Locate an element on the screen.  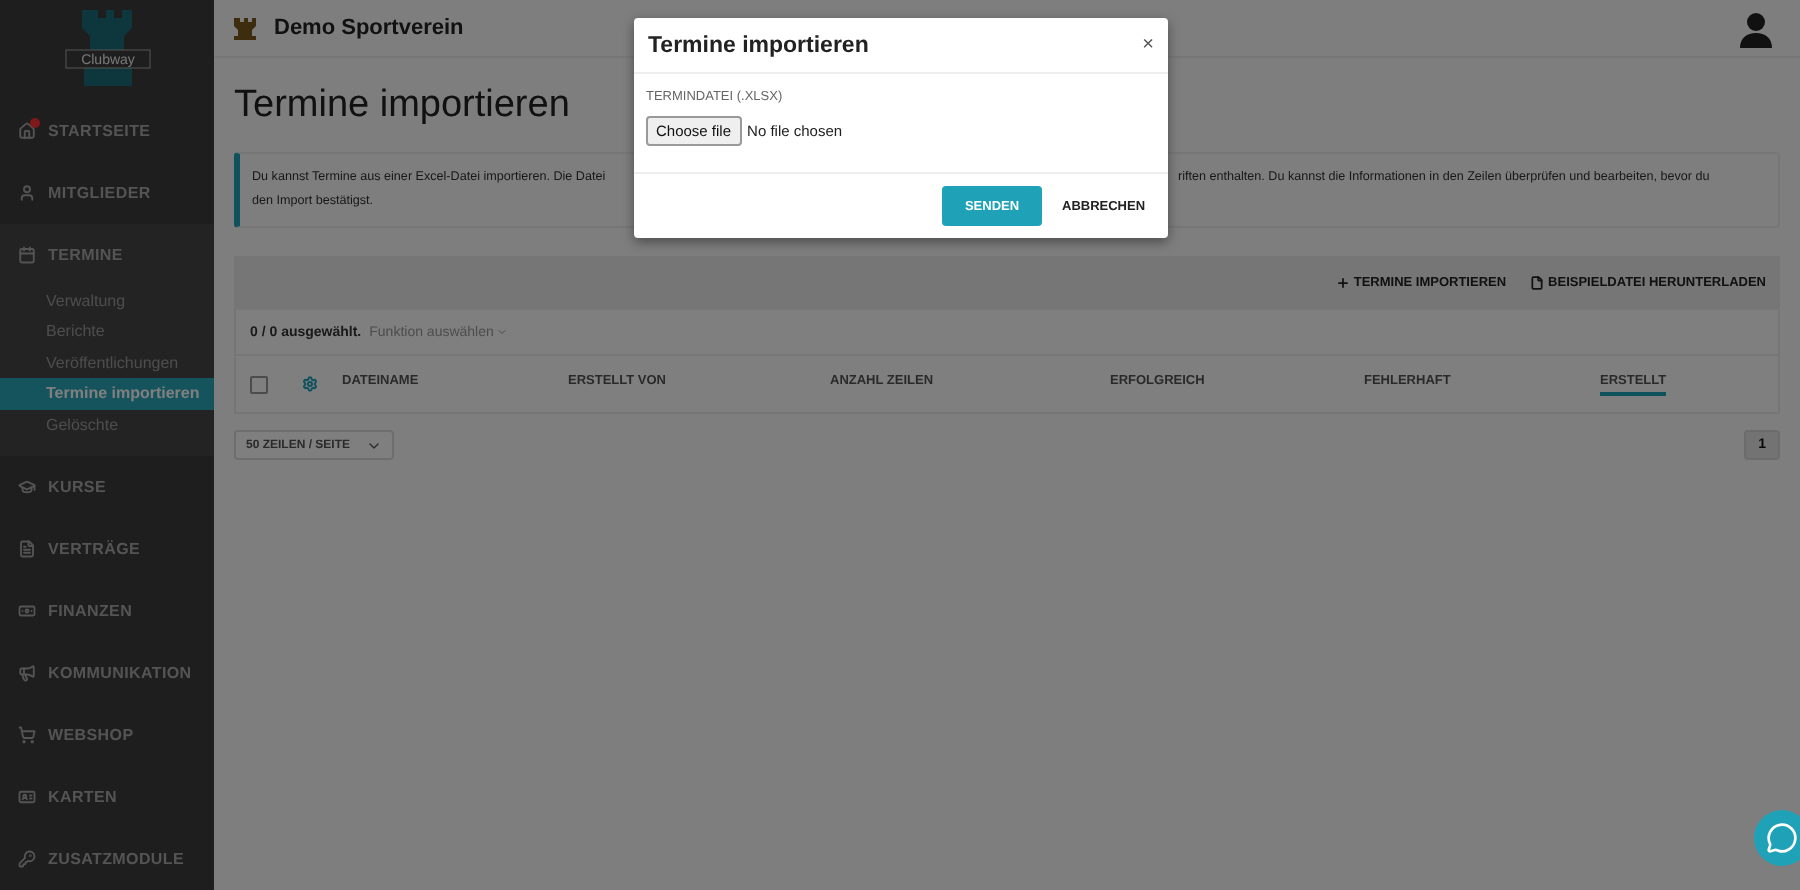
page-title: Termine importieren is located at coordinates (402, 106).